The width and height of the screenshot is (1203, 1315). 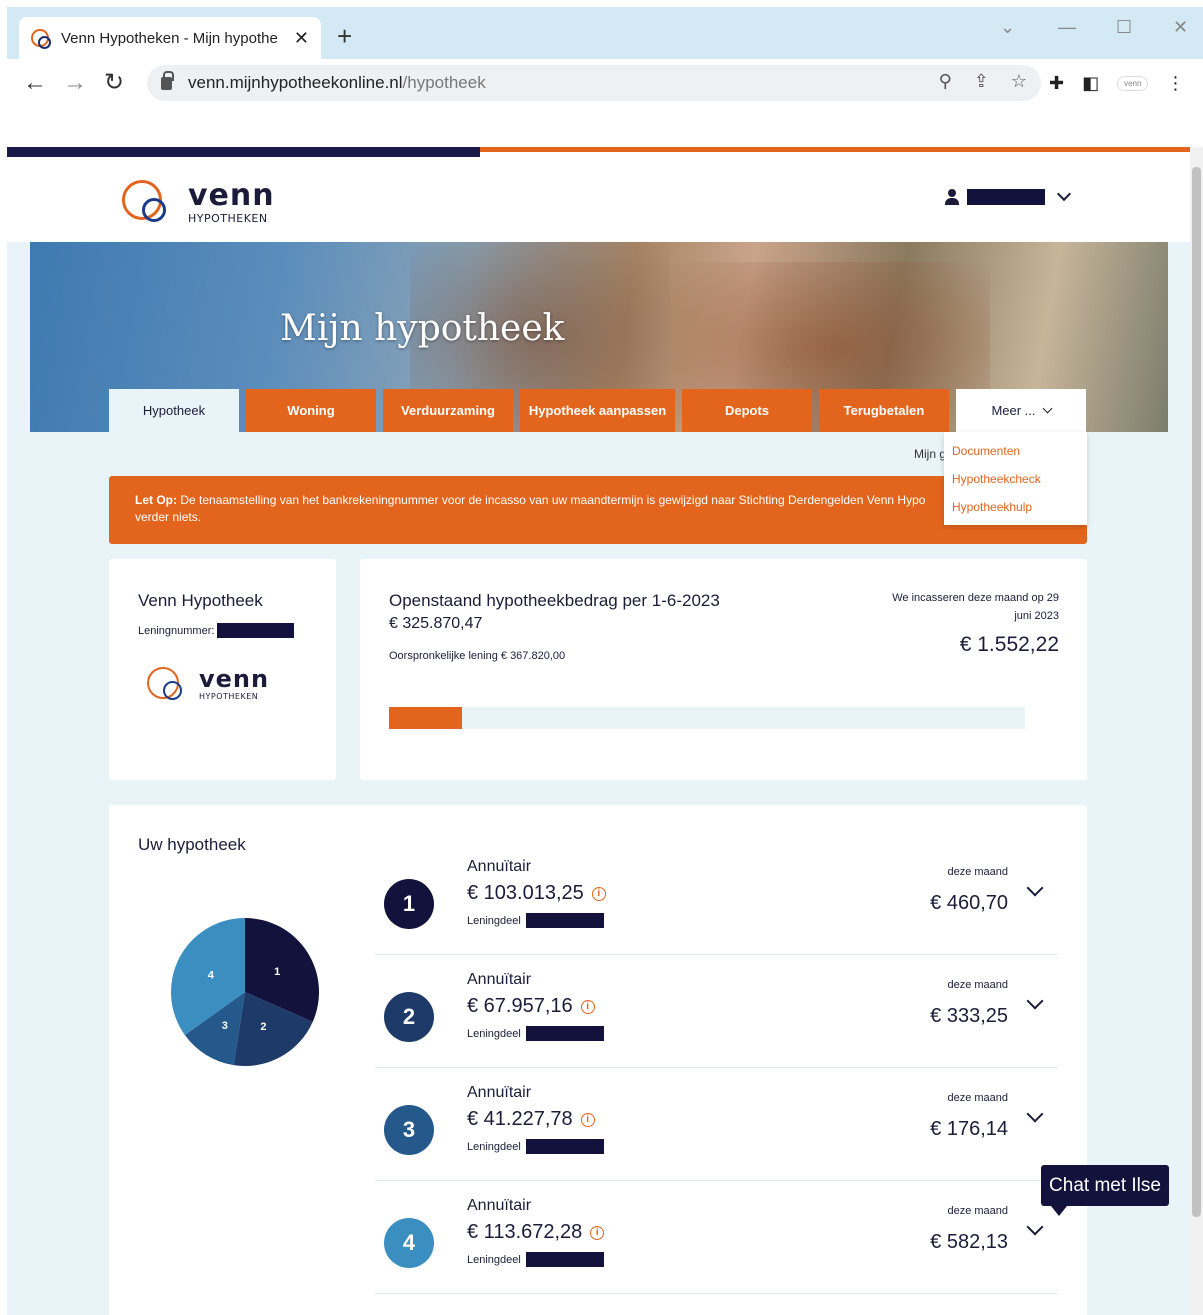 What do you see at coordinates (1175, 83) in the screenshot?
I see `browser-menu-icon: ⋮` at bounding box center [1175, 83].